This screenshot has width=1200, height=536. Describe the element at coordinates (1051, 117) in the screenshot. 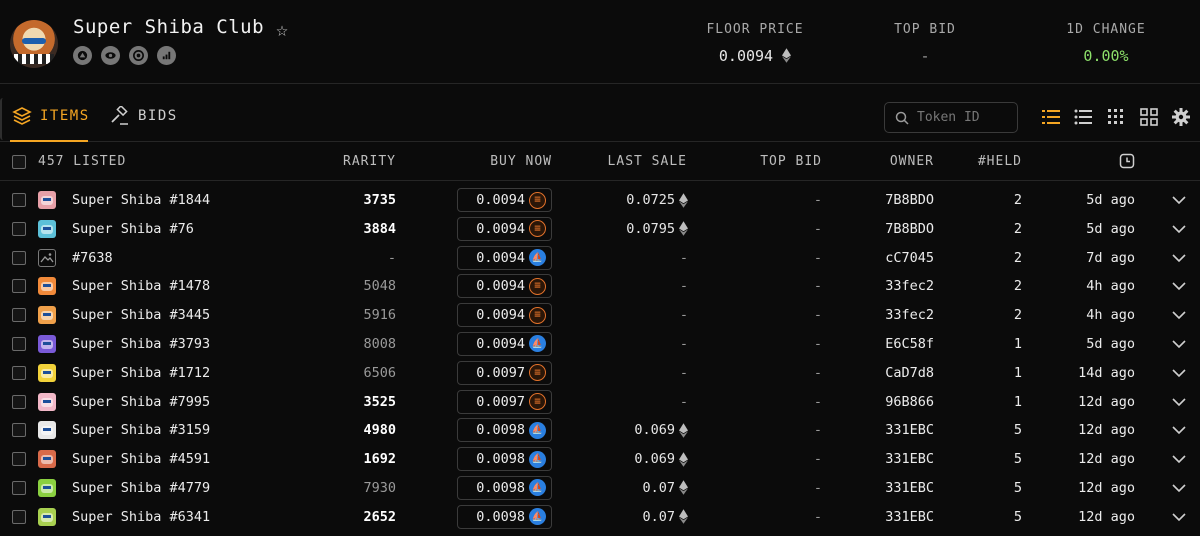

I see `list-view-button` at that location.